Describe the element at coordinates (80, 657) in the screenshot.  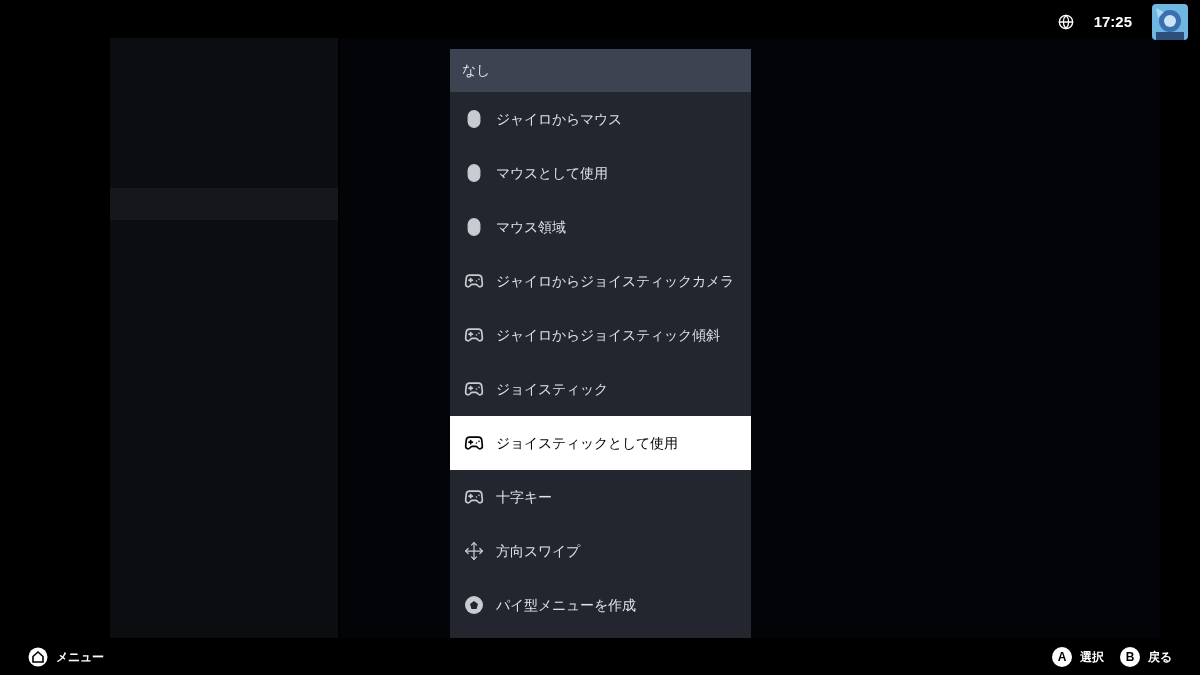
I see `menu-hint: メニュー` at that location.